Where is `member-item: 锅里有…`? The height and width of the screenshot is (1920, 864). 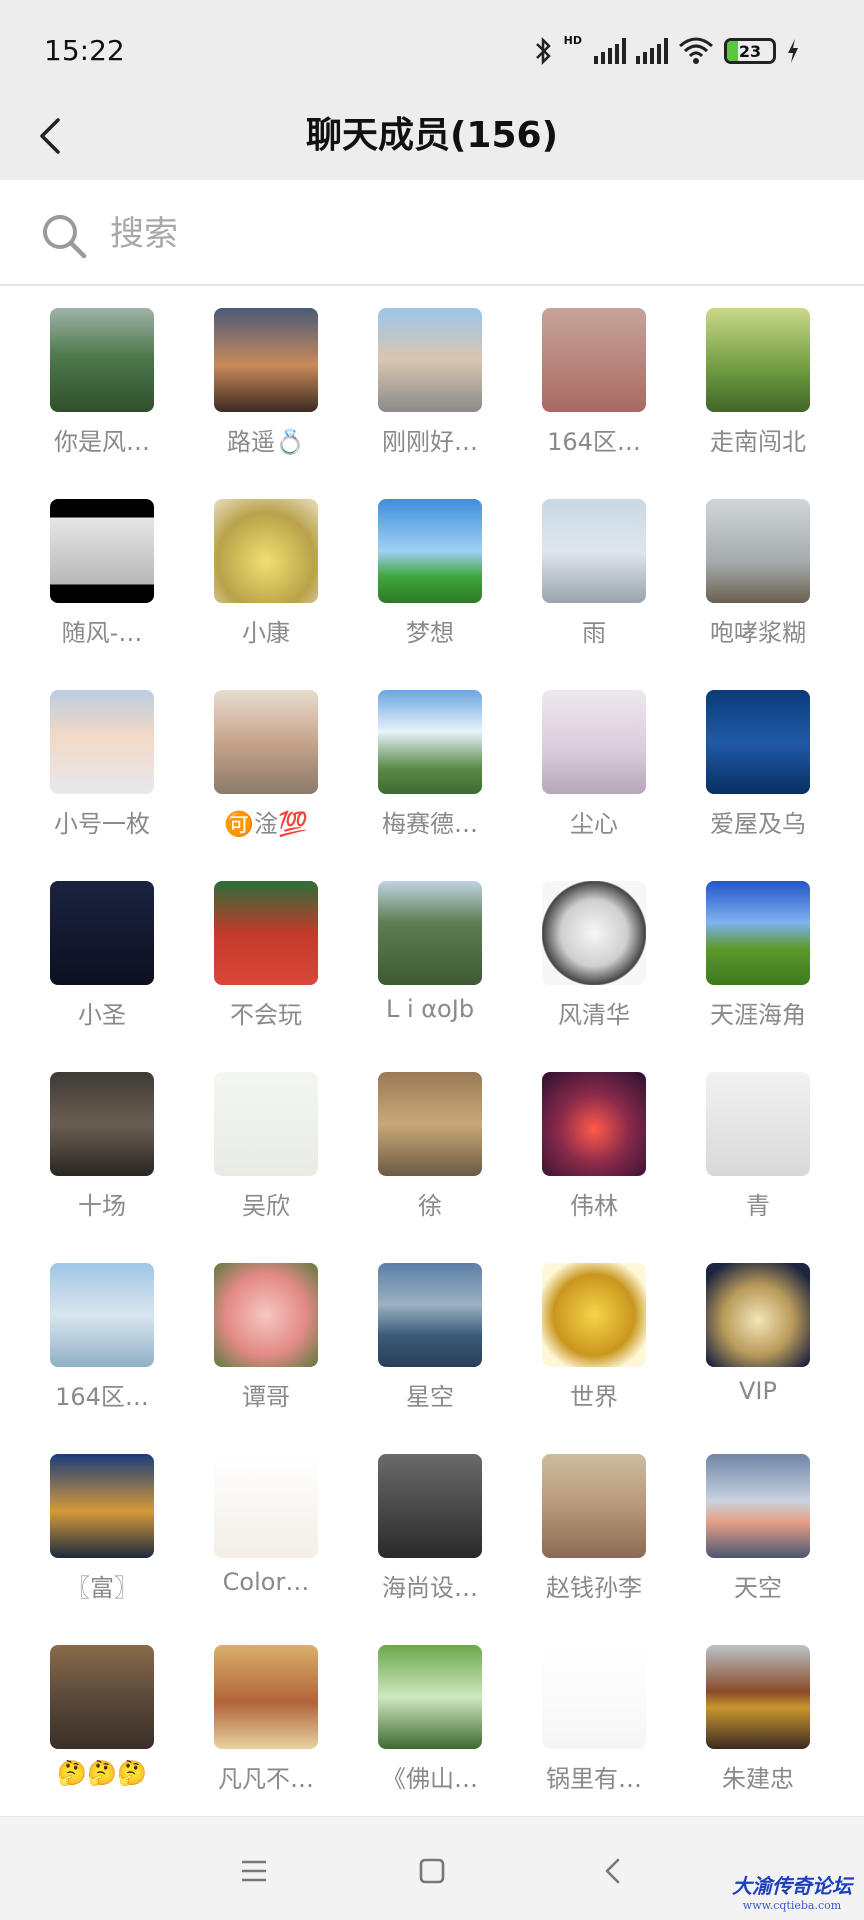
member-item: 锅里有… is located at coordinates (594, 1740).